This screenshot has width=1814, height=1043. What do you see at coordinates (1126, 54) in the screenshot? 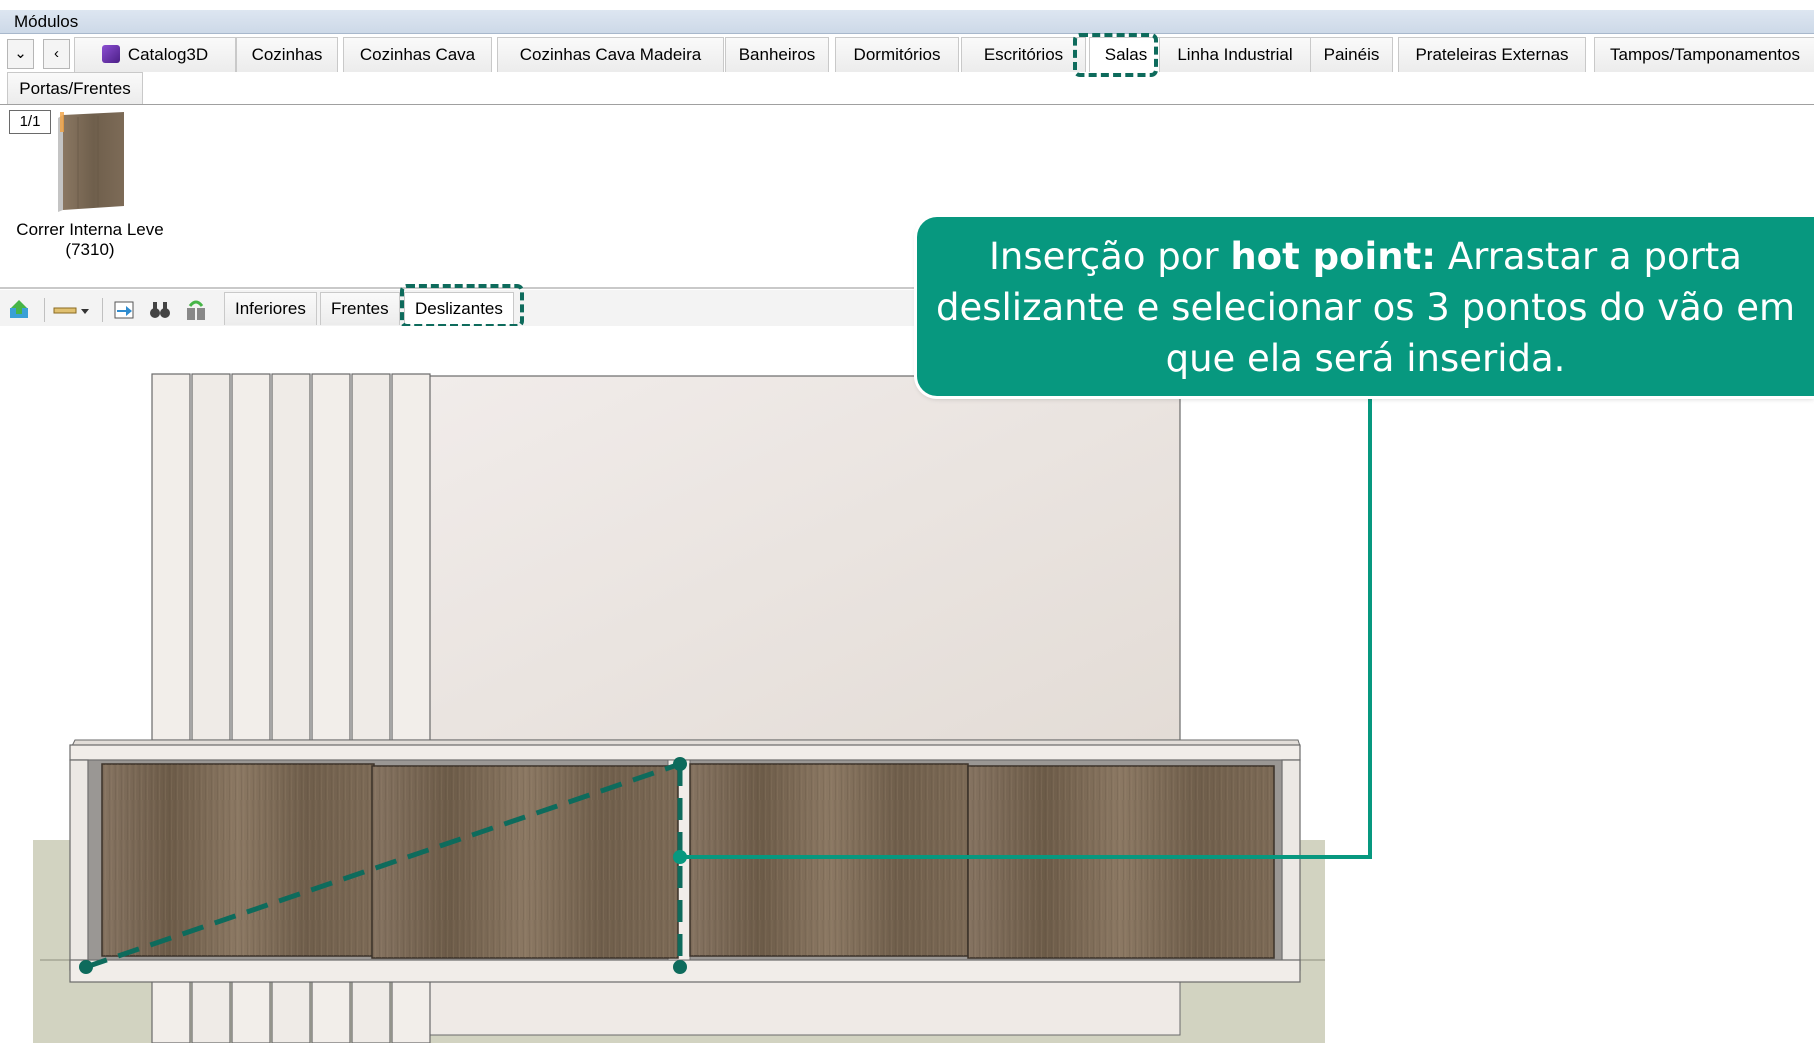
I see `tab-salas: Salas` at bounding box center [1126, 54].